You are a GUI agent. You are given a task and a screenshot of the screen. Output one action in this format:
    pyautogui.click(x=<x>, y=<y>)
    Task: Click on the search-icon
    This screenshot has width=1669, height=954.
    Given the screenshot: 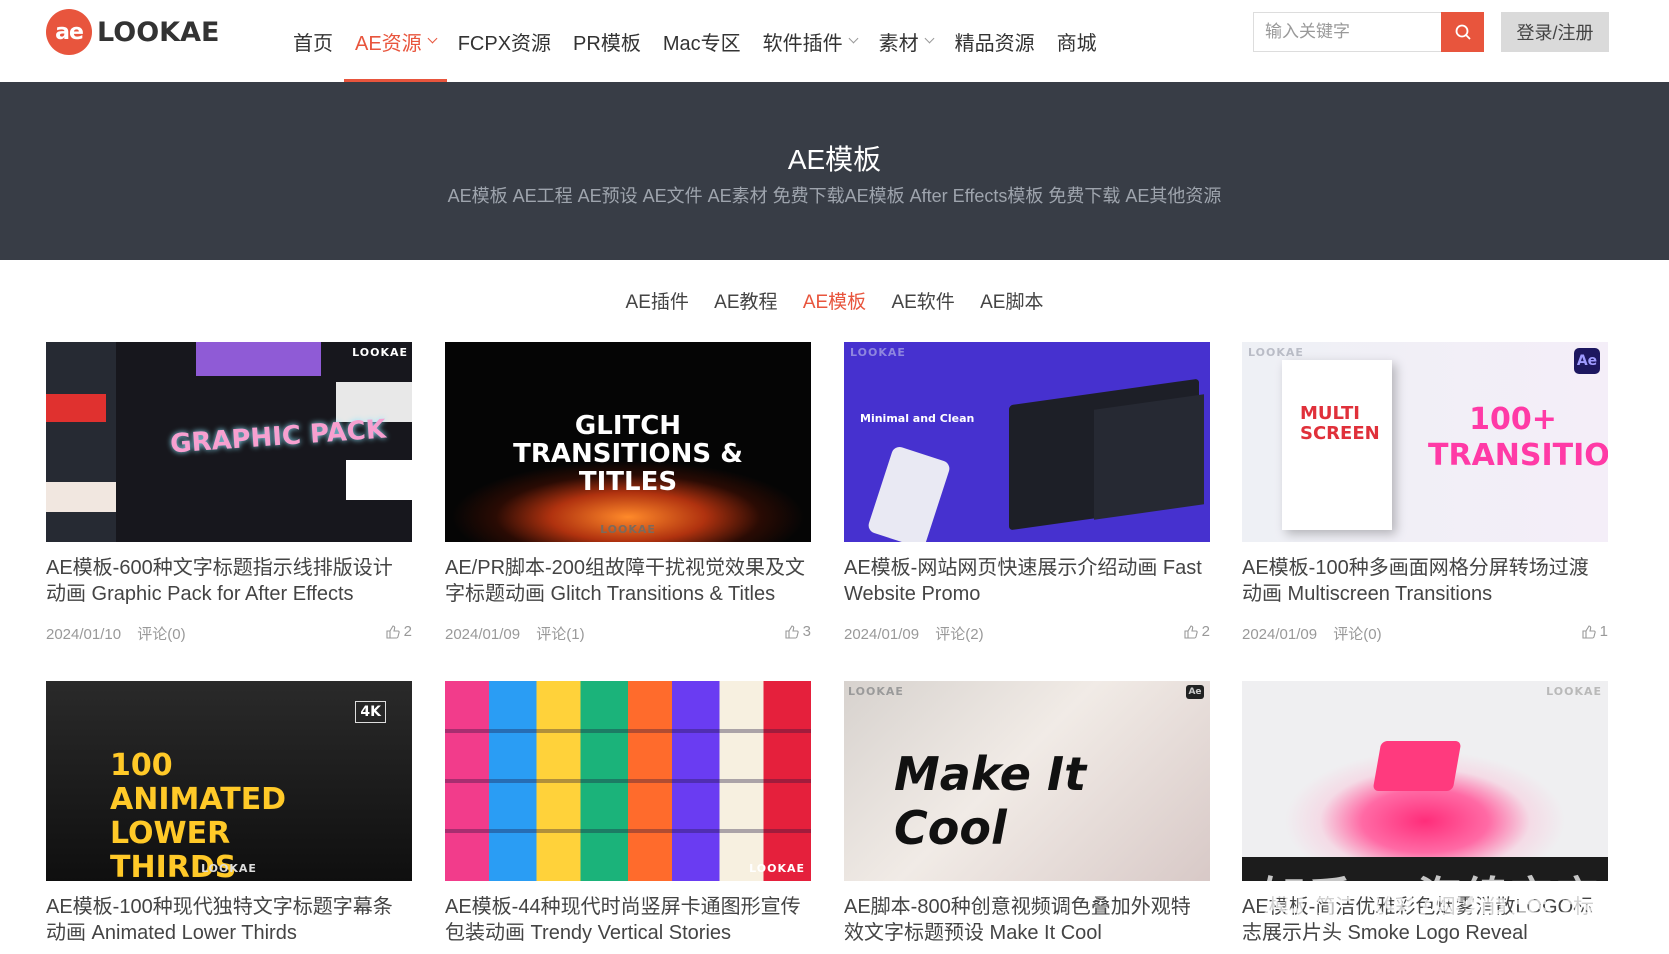 What is the action you would take?
    pyautogui.click(x=1463, y=32)
    